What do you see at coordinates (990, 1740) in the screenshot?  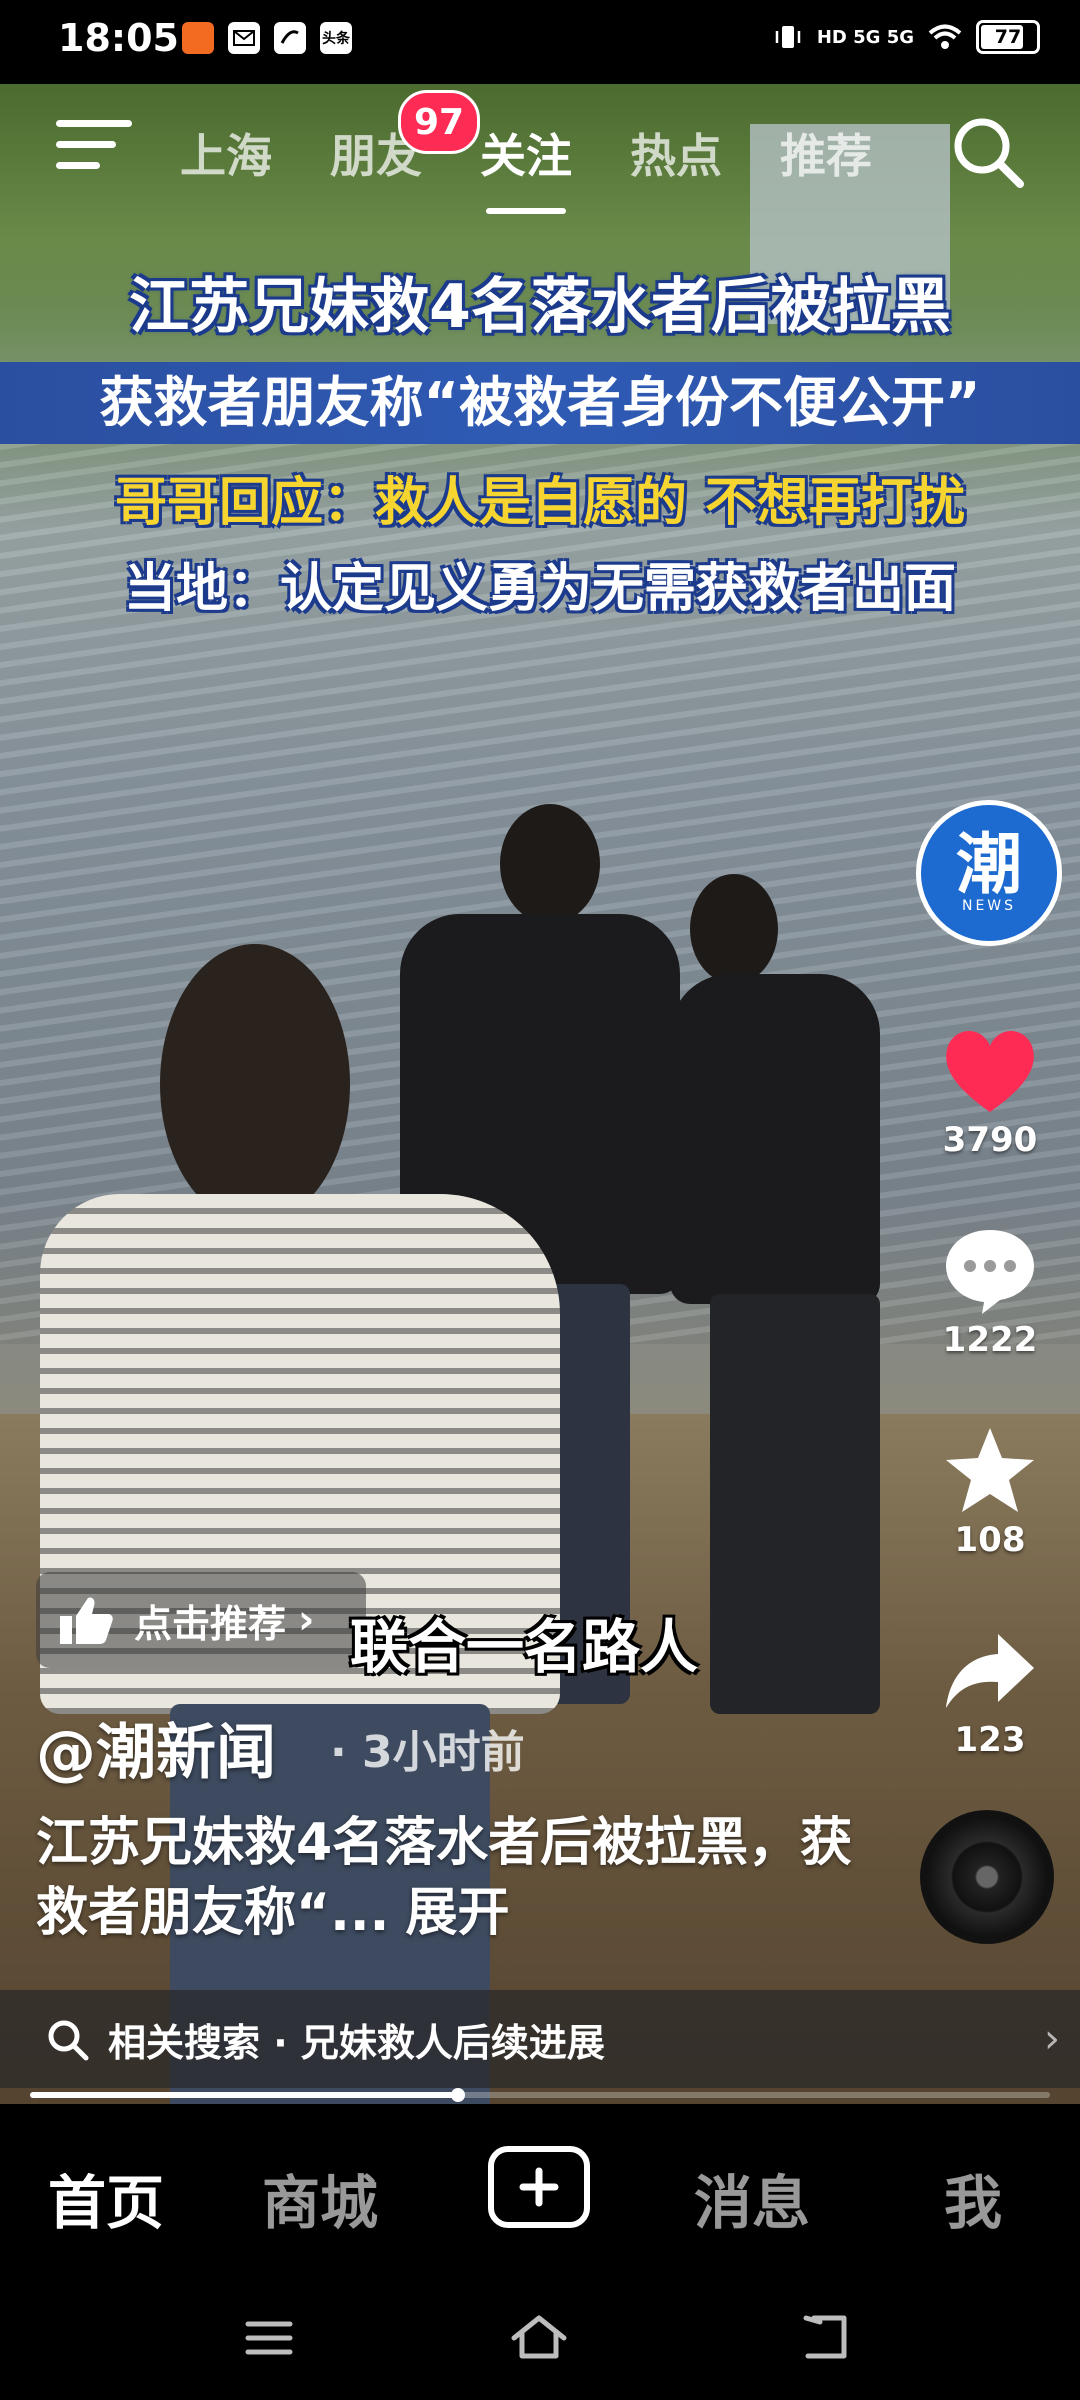 I see `share-count: 123` at bounding box center [990, 1740].